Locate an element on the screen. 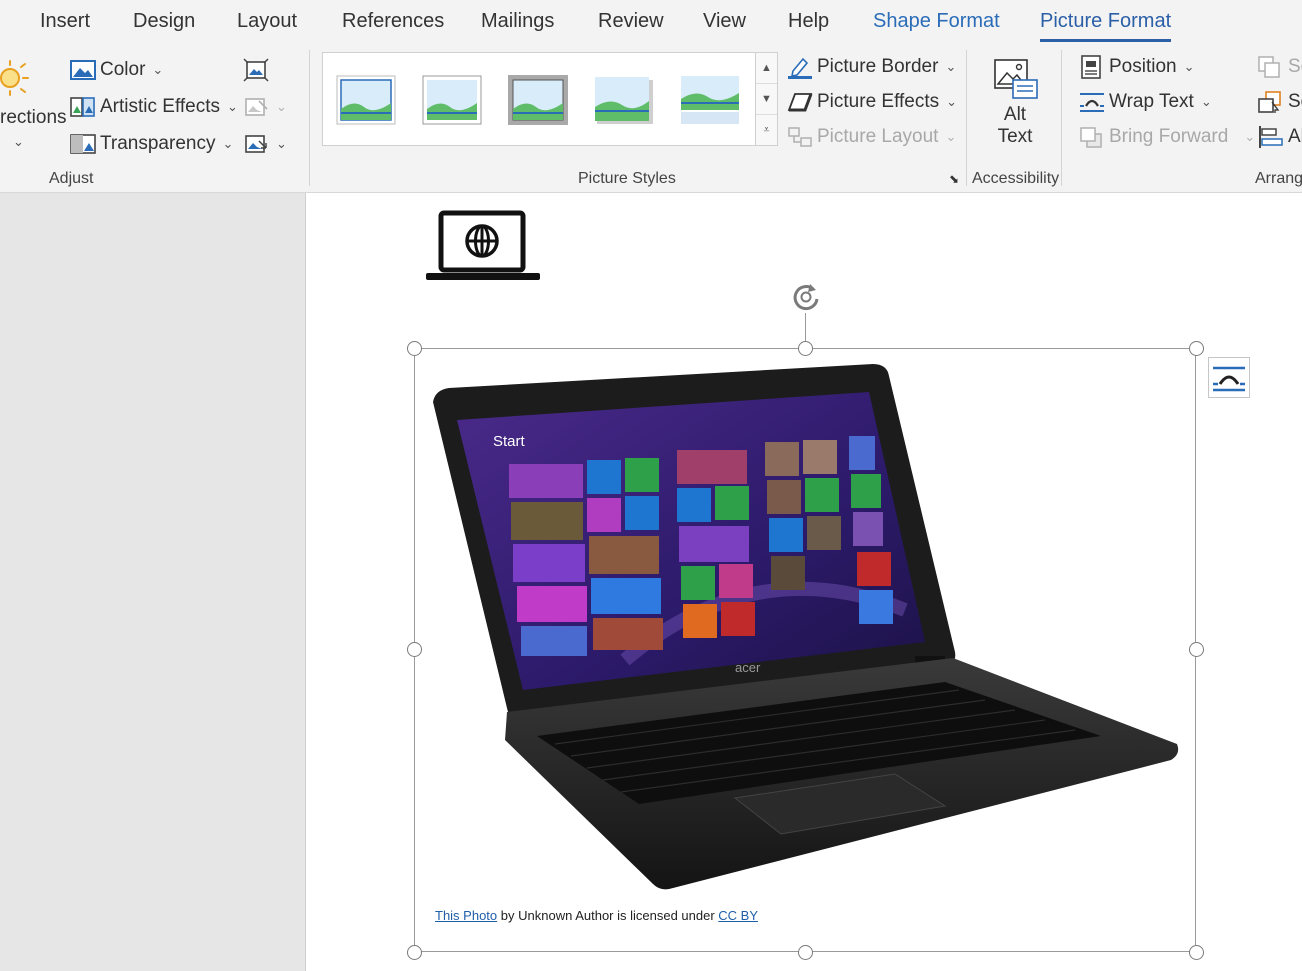  resize-handle-top is located at coordinates (805, 348).